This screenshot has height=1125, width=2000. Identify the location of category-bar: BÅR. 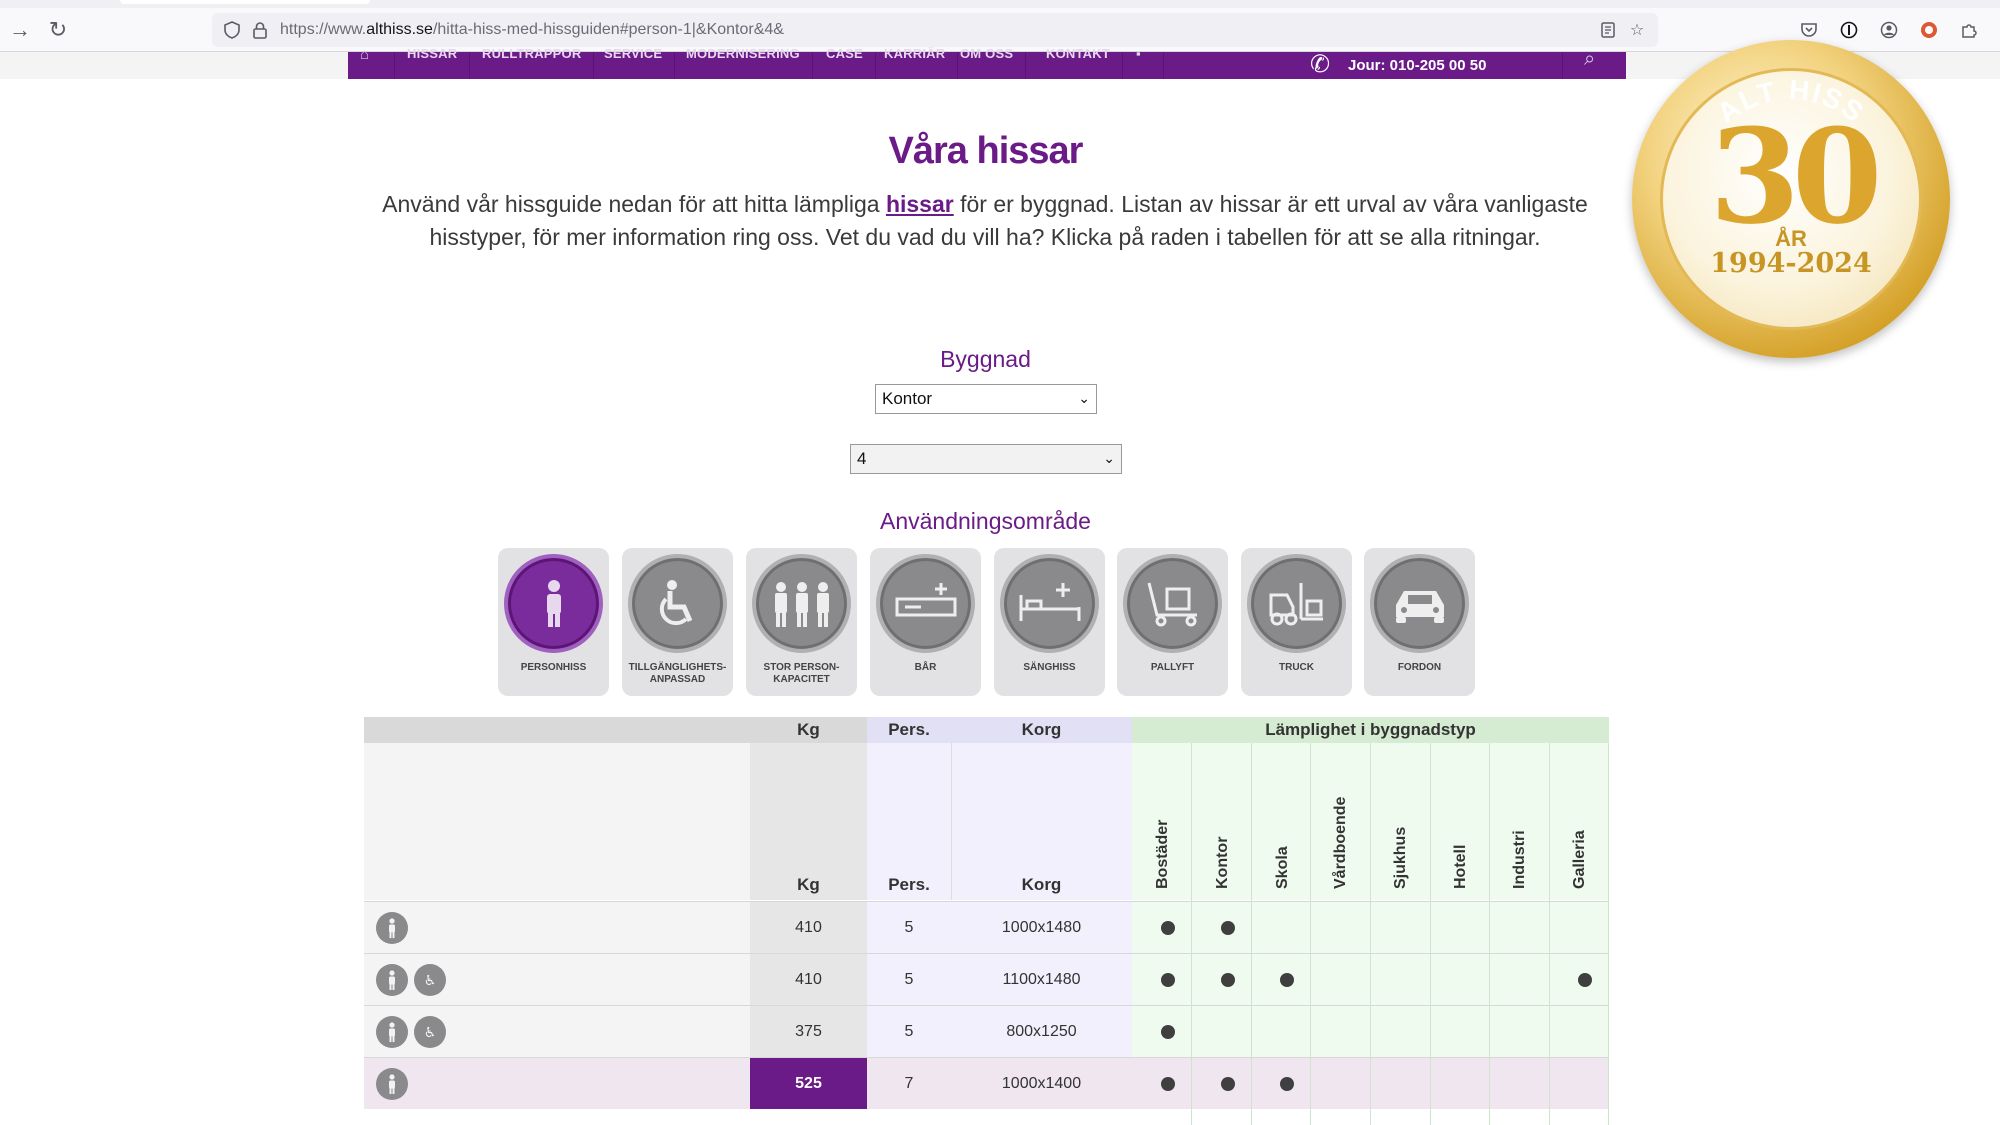
(925, 622).